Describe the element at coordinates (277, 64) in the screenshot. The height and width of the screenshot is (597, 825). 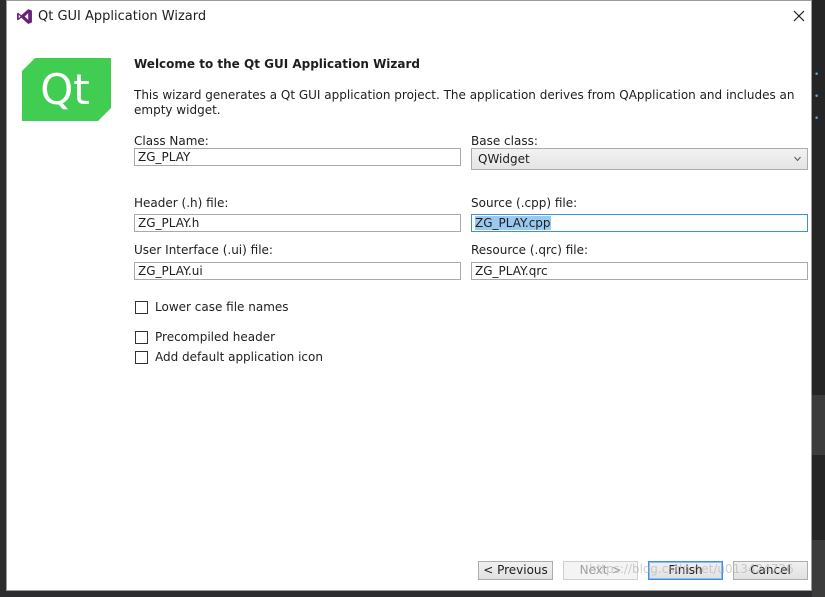
I see `page-heading: Welcome to the Qt GUI Application Wizard` at that location.